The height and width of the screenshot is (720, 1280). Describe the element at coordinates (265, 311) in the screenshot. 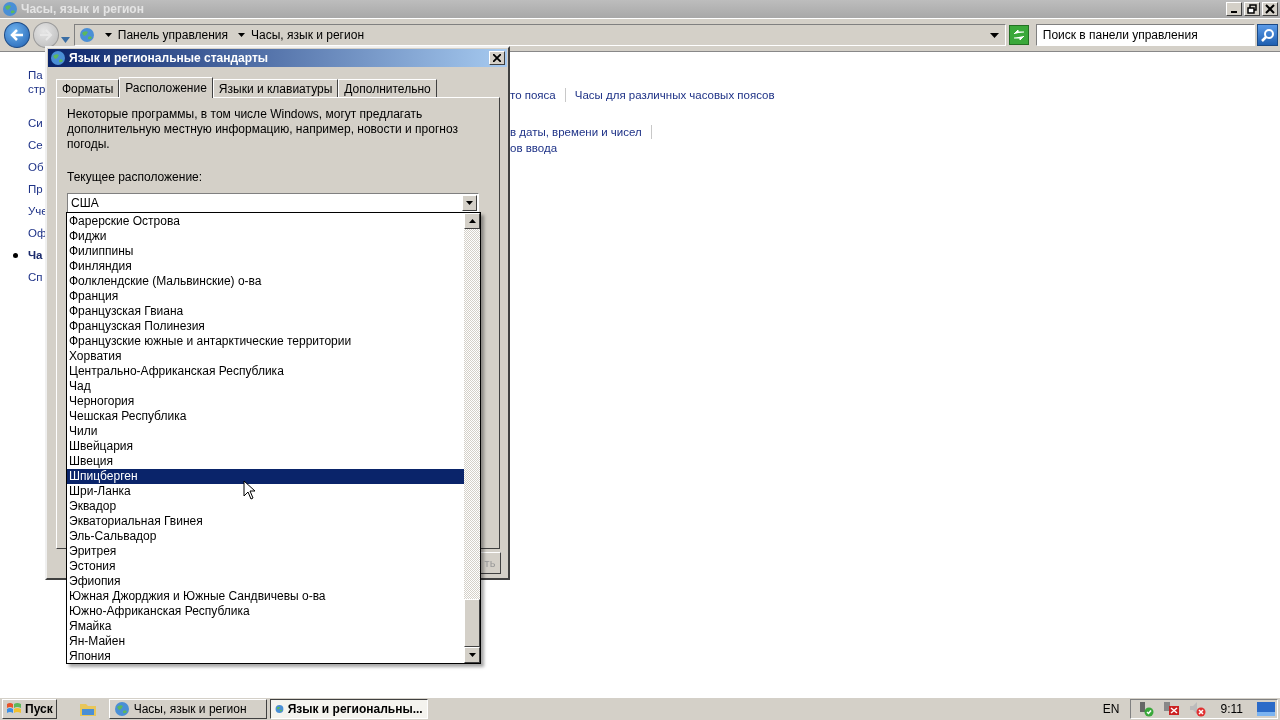

I see `list-option: Французская Гвиана` at that location.